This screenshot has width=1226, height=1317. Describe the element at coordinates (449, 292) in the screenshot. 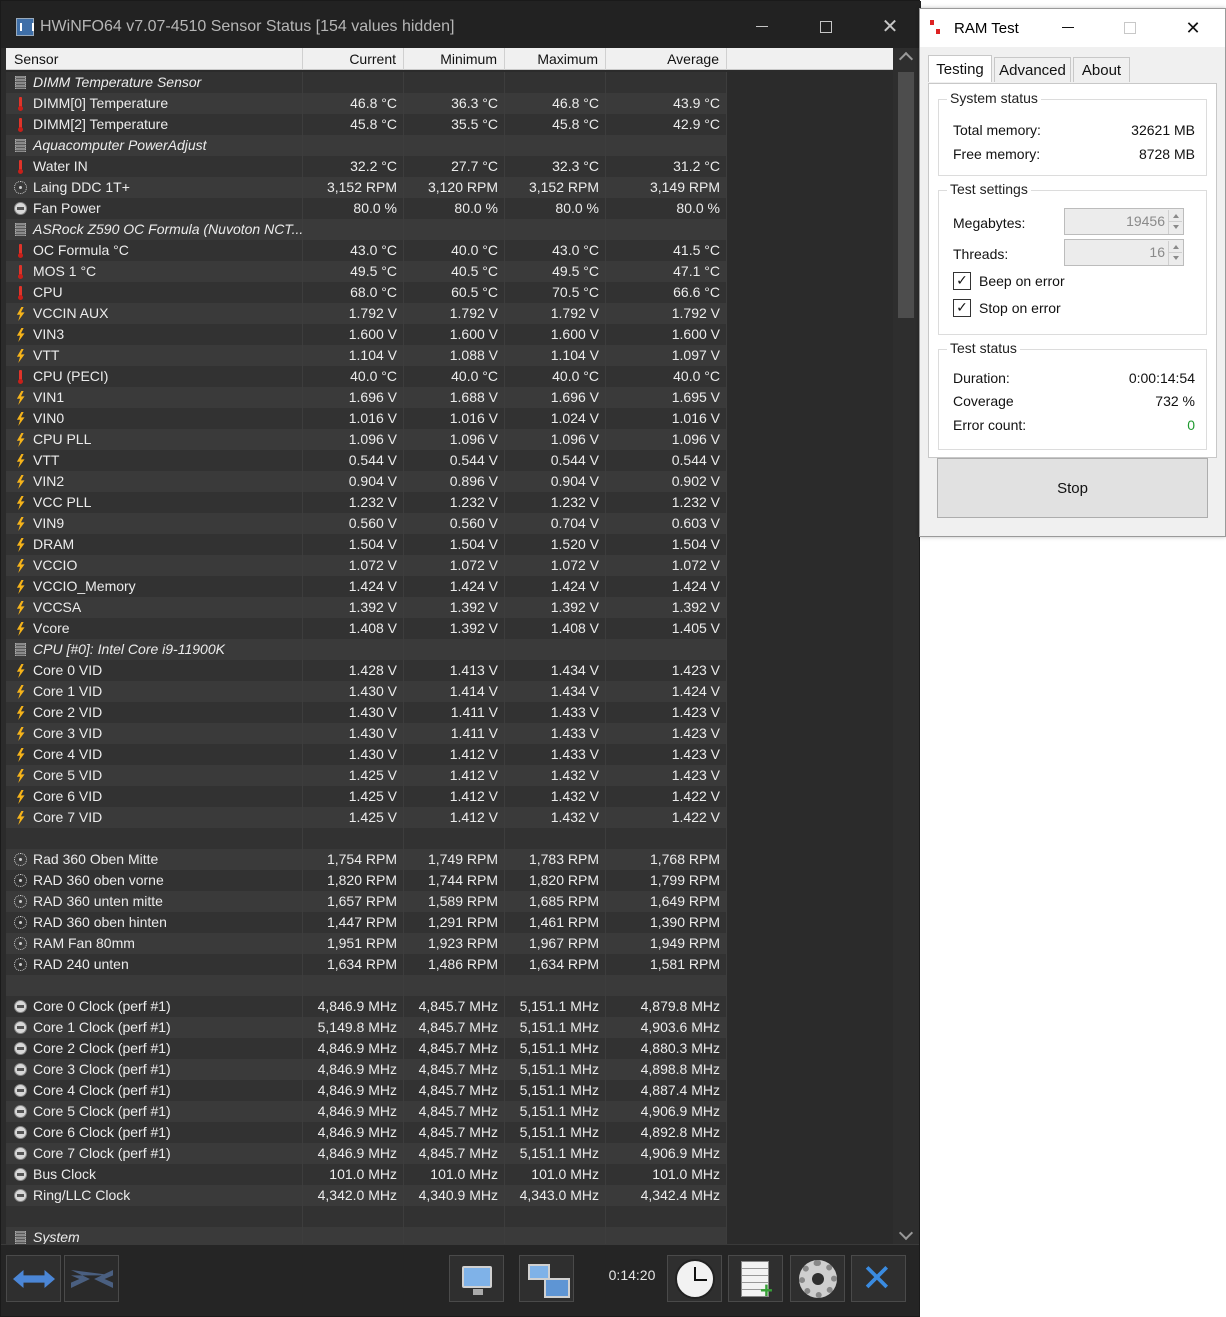

I see `sensor-row: CPU 68.0 °C 60.5 °C 70.5 °C 66.6 °C` at that location.